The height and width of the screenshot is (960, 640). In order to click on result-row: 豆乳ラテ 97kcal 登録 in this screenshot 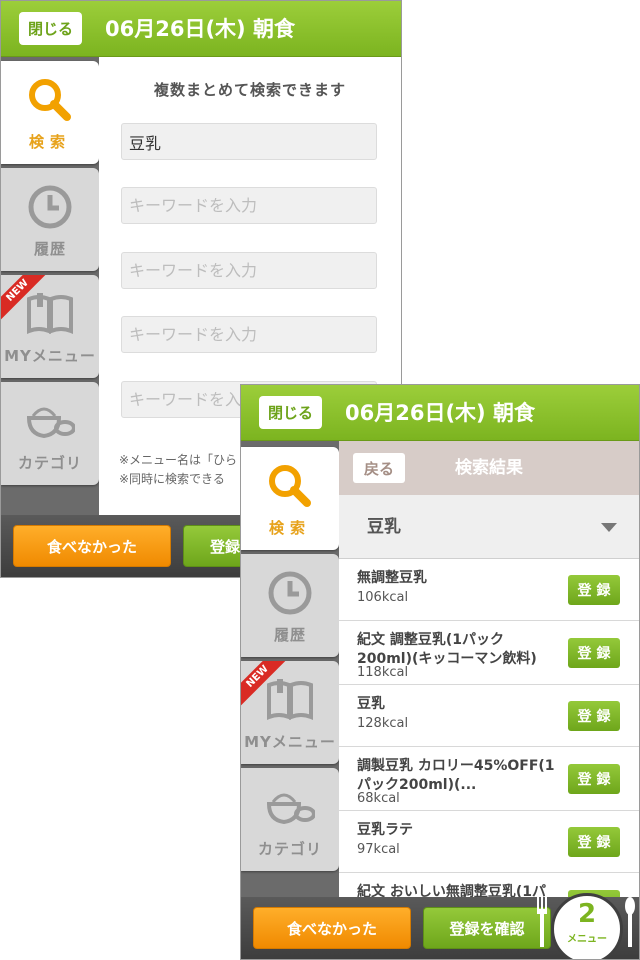, I will do `click(489, 842)`.